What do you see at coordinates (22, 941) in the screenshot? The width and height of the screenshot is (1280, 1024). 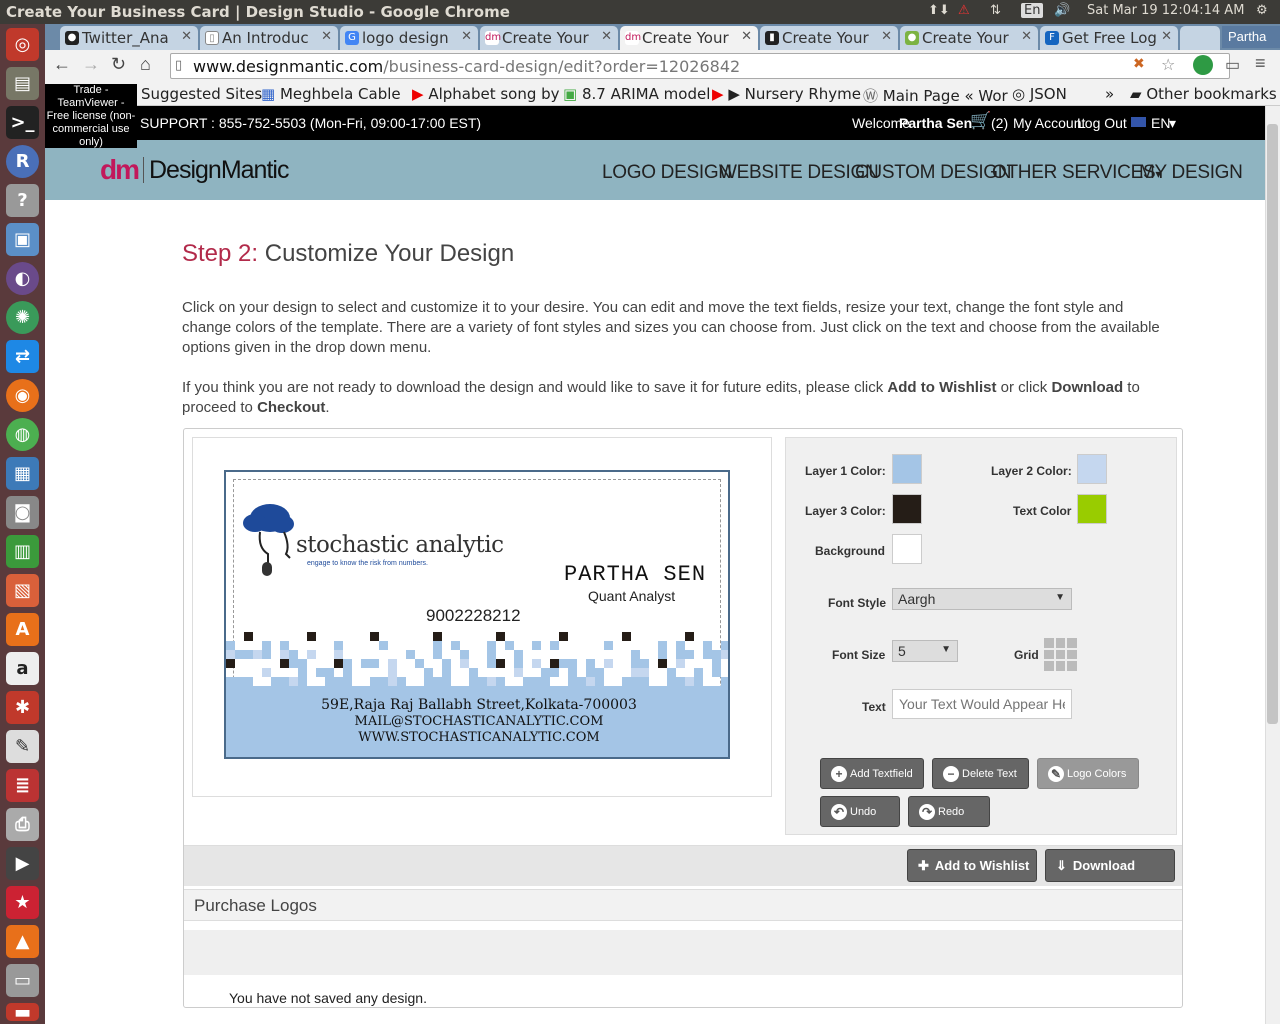 I see `vlc-icon: ▲` at bounding box center [22, 941].